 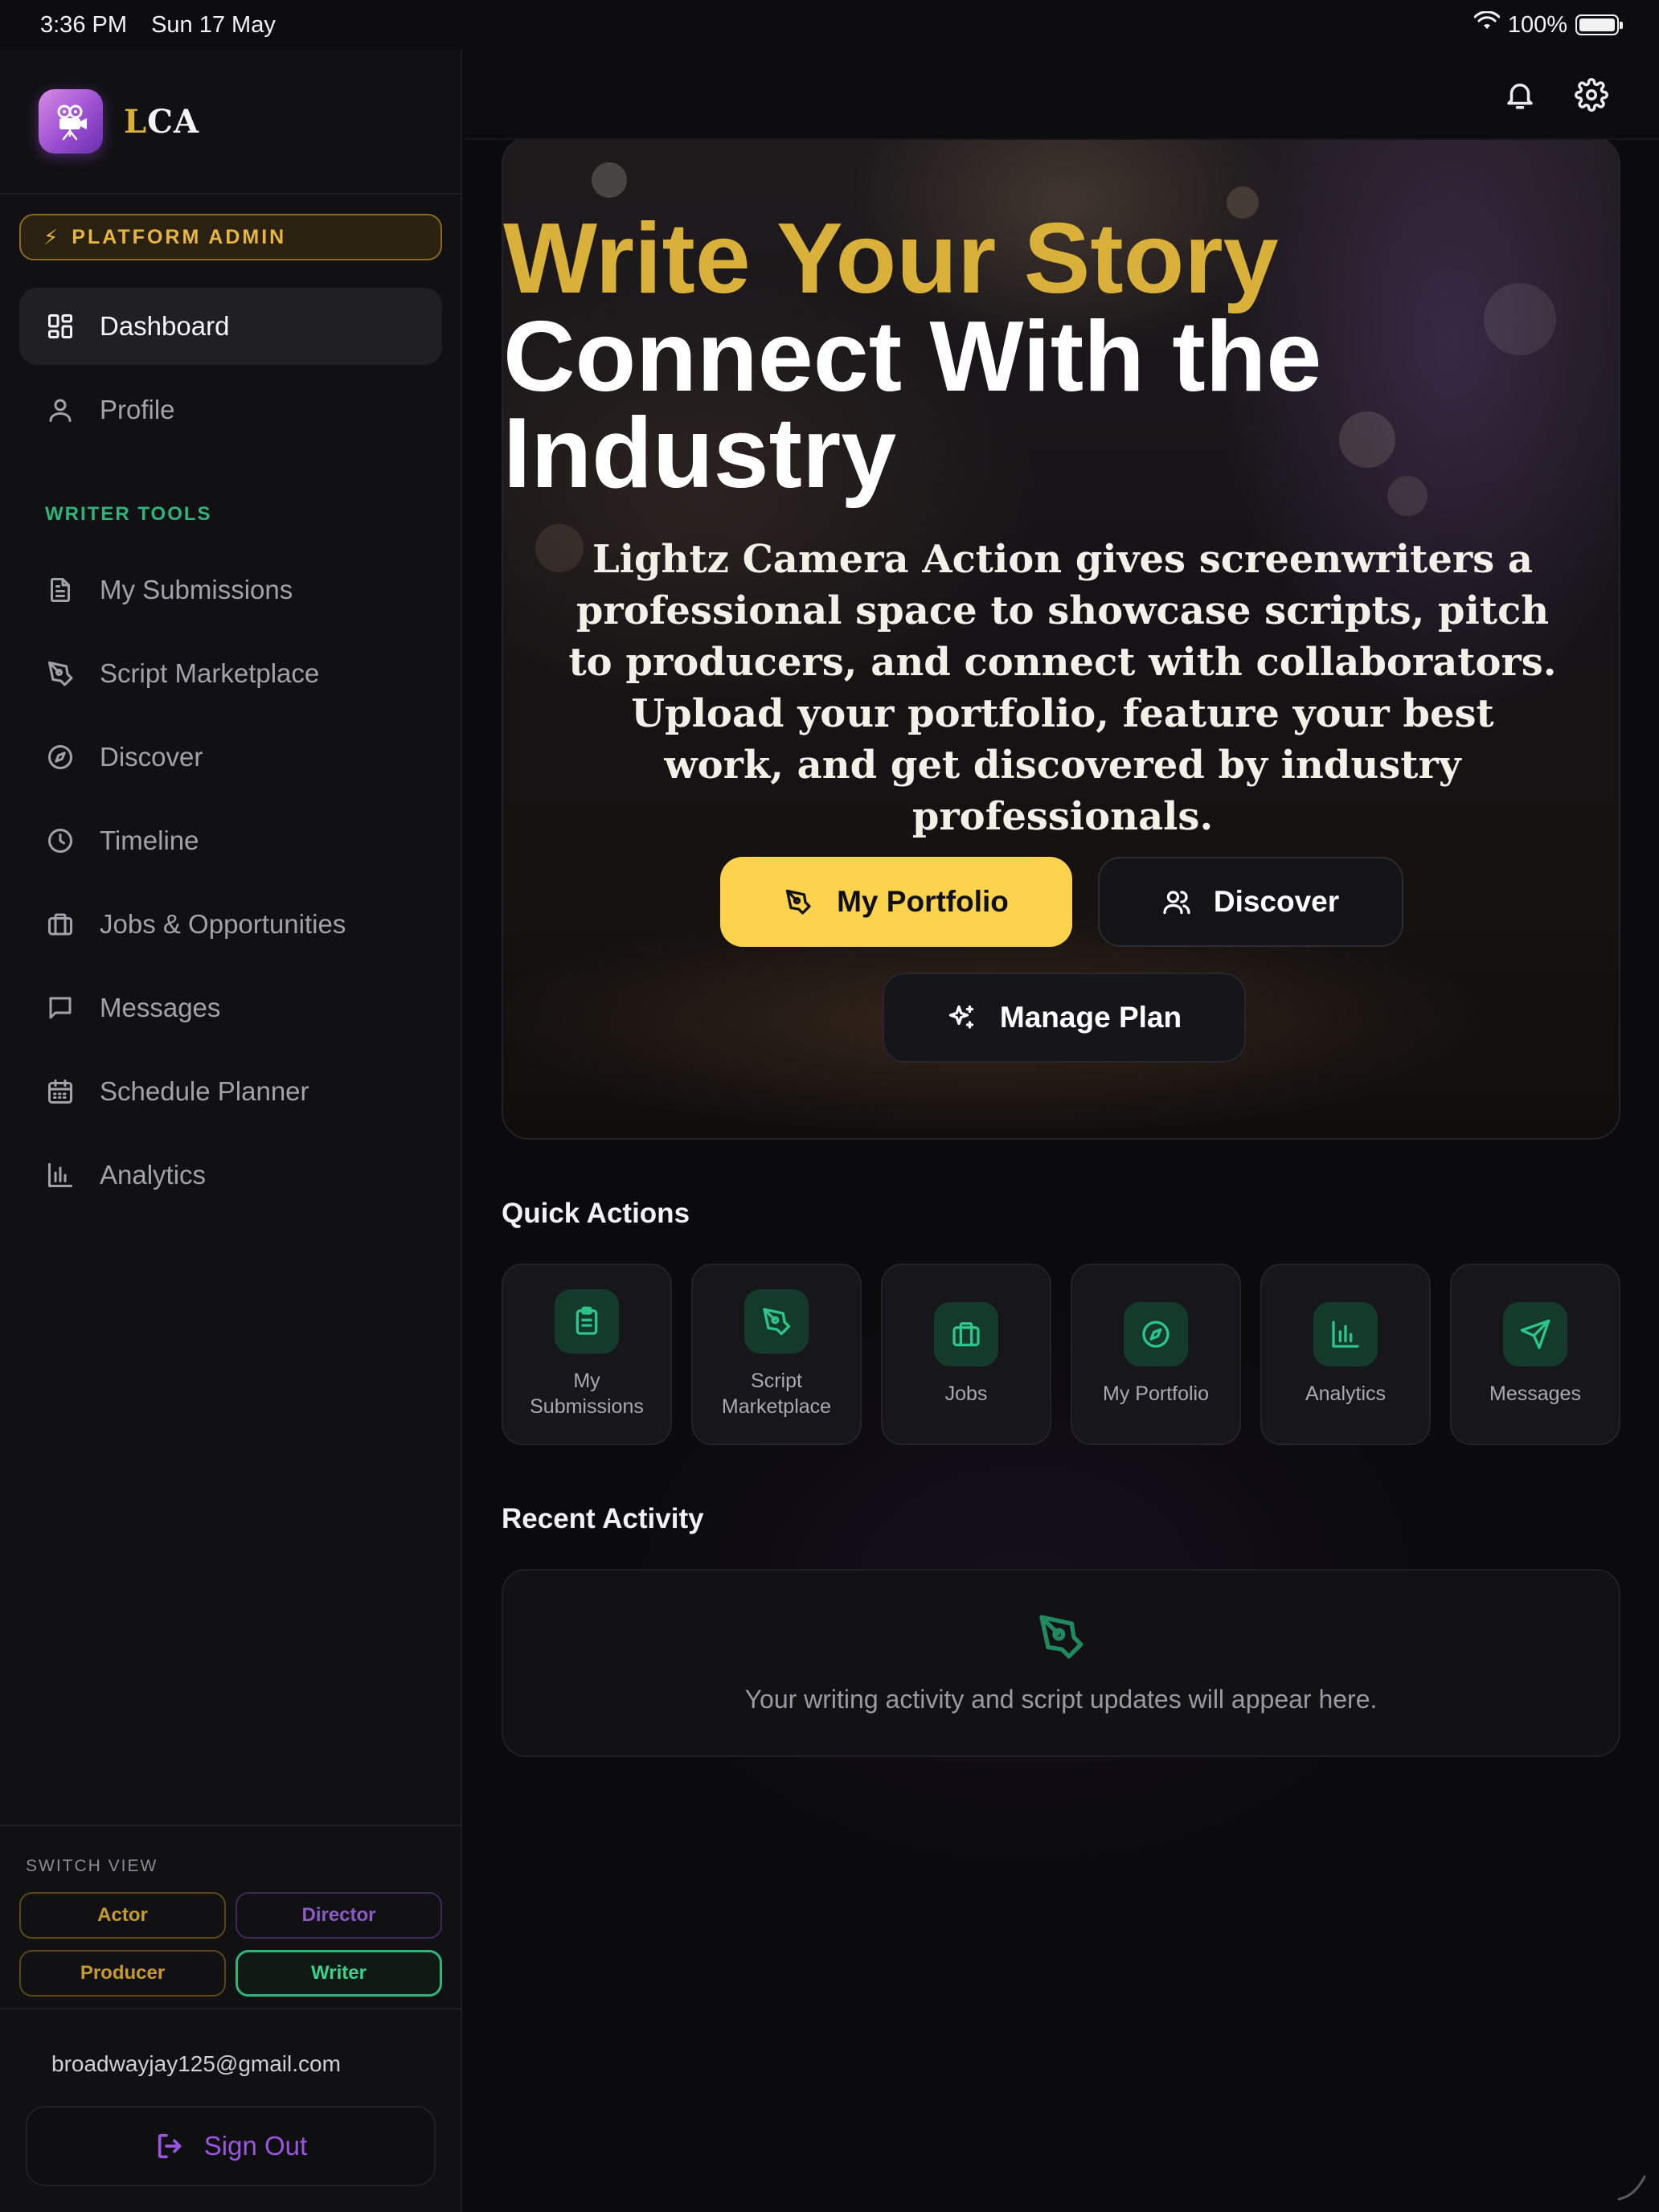 I want to click on quick-action-jobs: Jobs, so click(x=966, y=1354).